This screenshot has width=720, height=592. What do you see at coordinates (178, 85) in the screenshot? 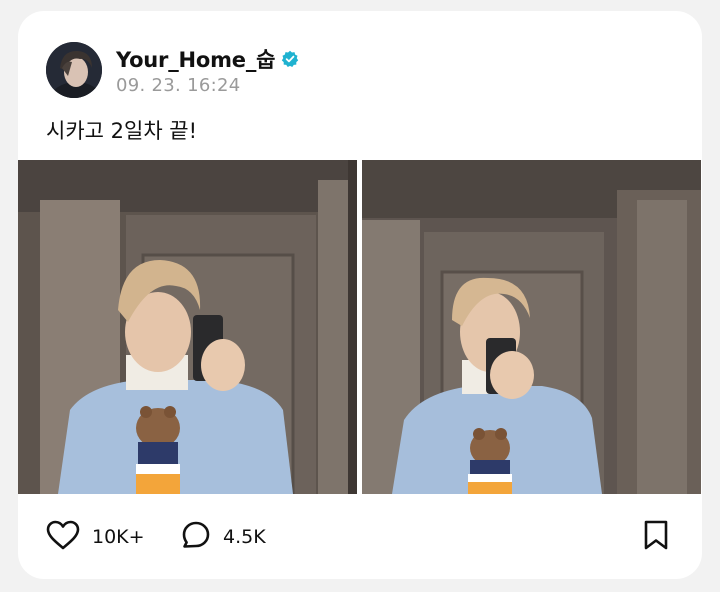
I see `post-timestamp: 09. 23. 16:24` at bounding box center [178, 85].